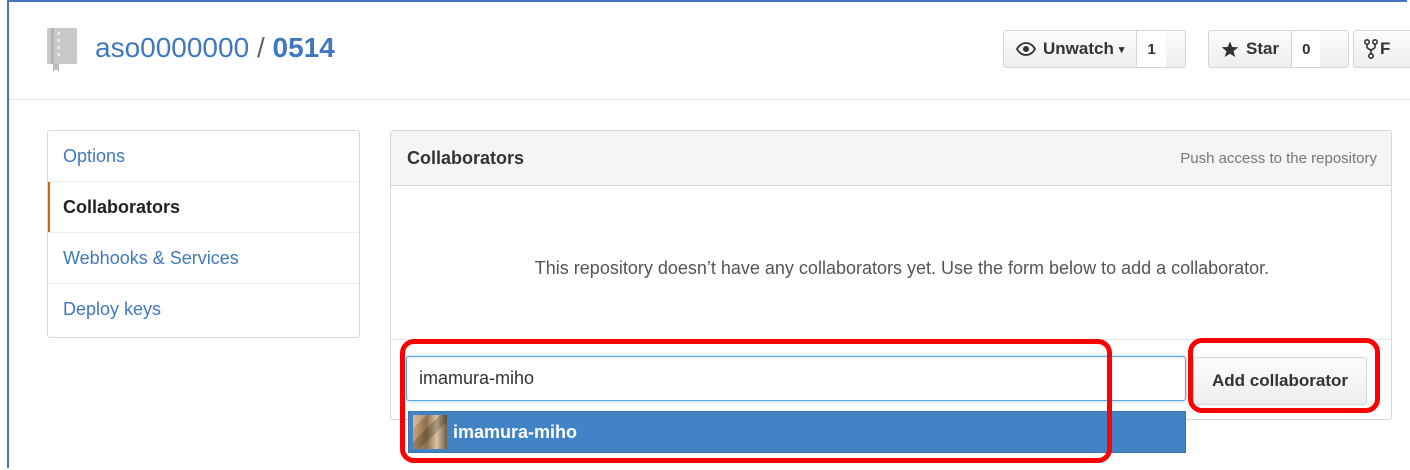  I want to click on repo-name-link: 0514, so click(304, 47).